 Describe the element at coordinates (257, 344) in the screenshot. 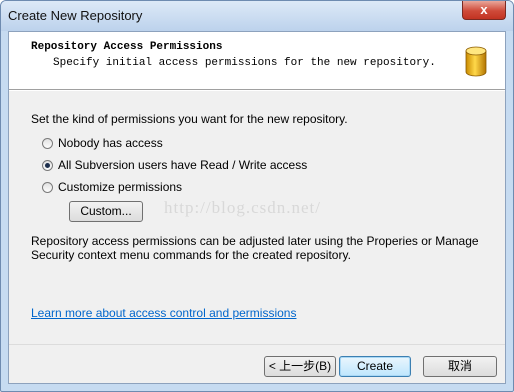

I see `footer-divider` at that location.